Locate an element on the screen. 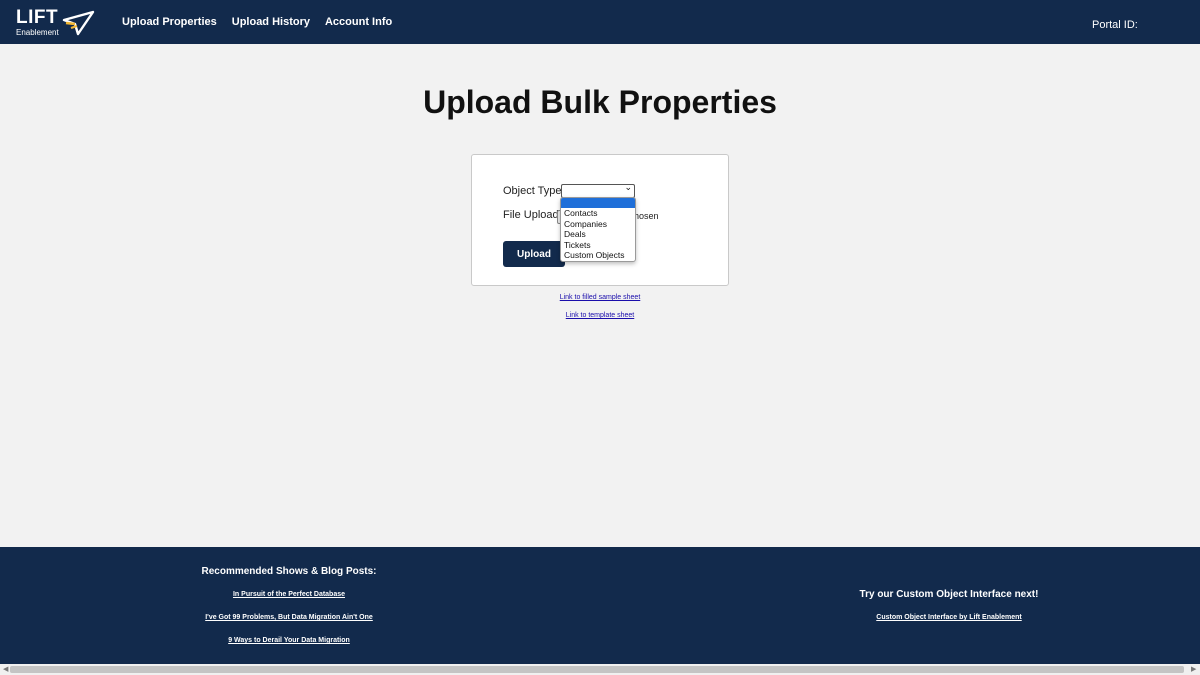  dropdown-option-empty is located at coordinates (598, 203).